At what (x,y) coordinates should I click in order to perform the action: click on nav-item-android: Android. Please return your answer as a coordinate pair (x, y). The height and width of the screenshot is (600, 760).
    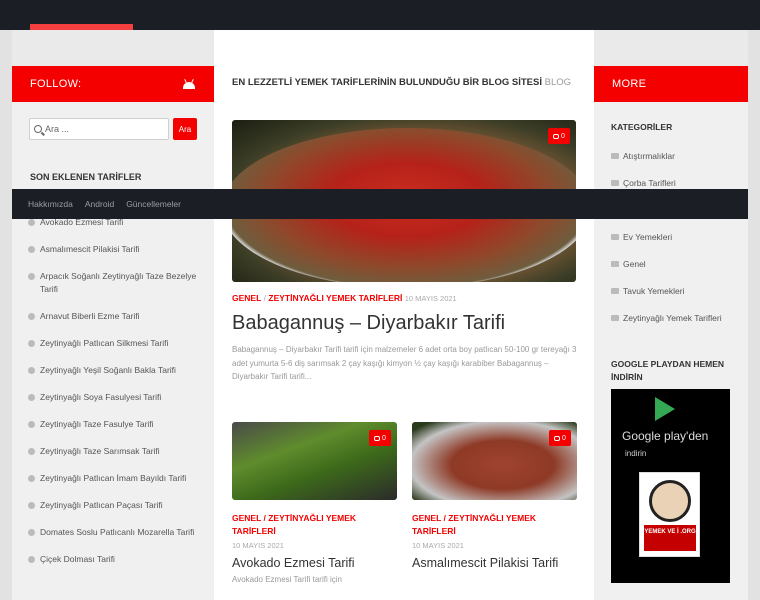
    Looking at the image, I should click on (99, 204).